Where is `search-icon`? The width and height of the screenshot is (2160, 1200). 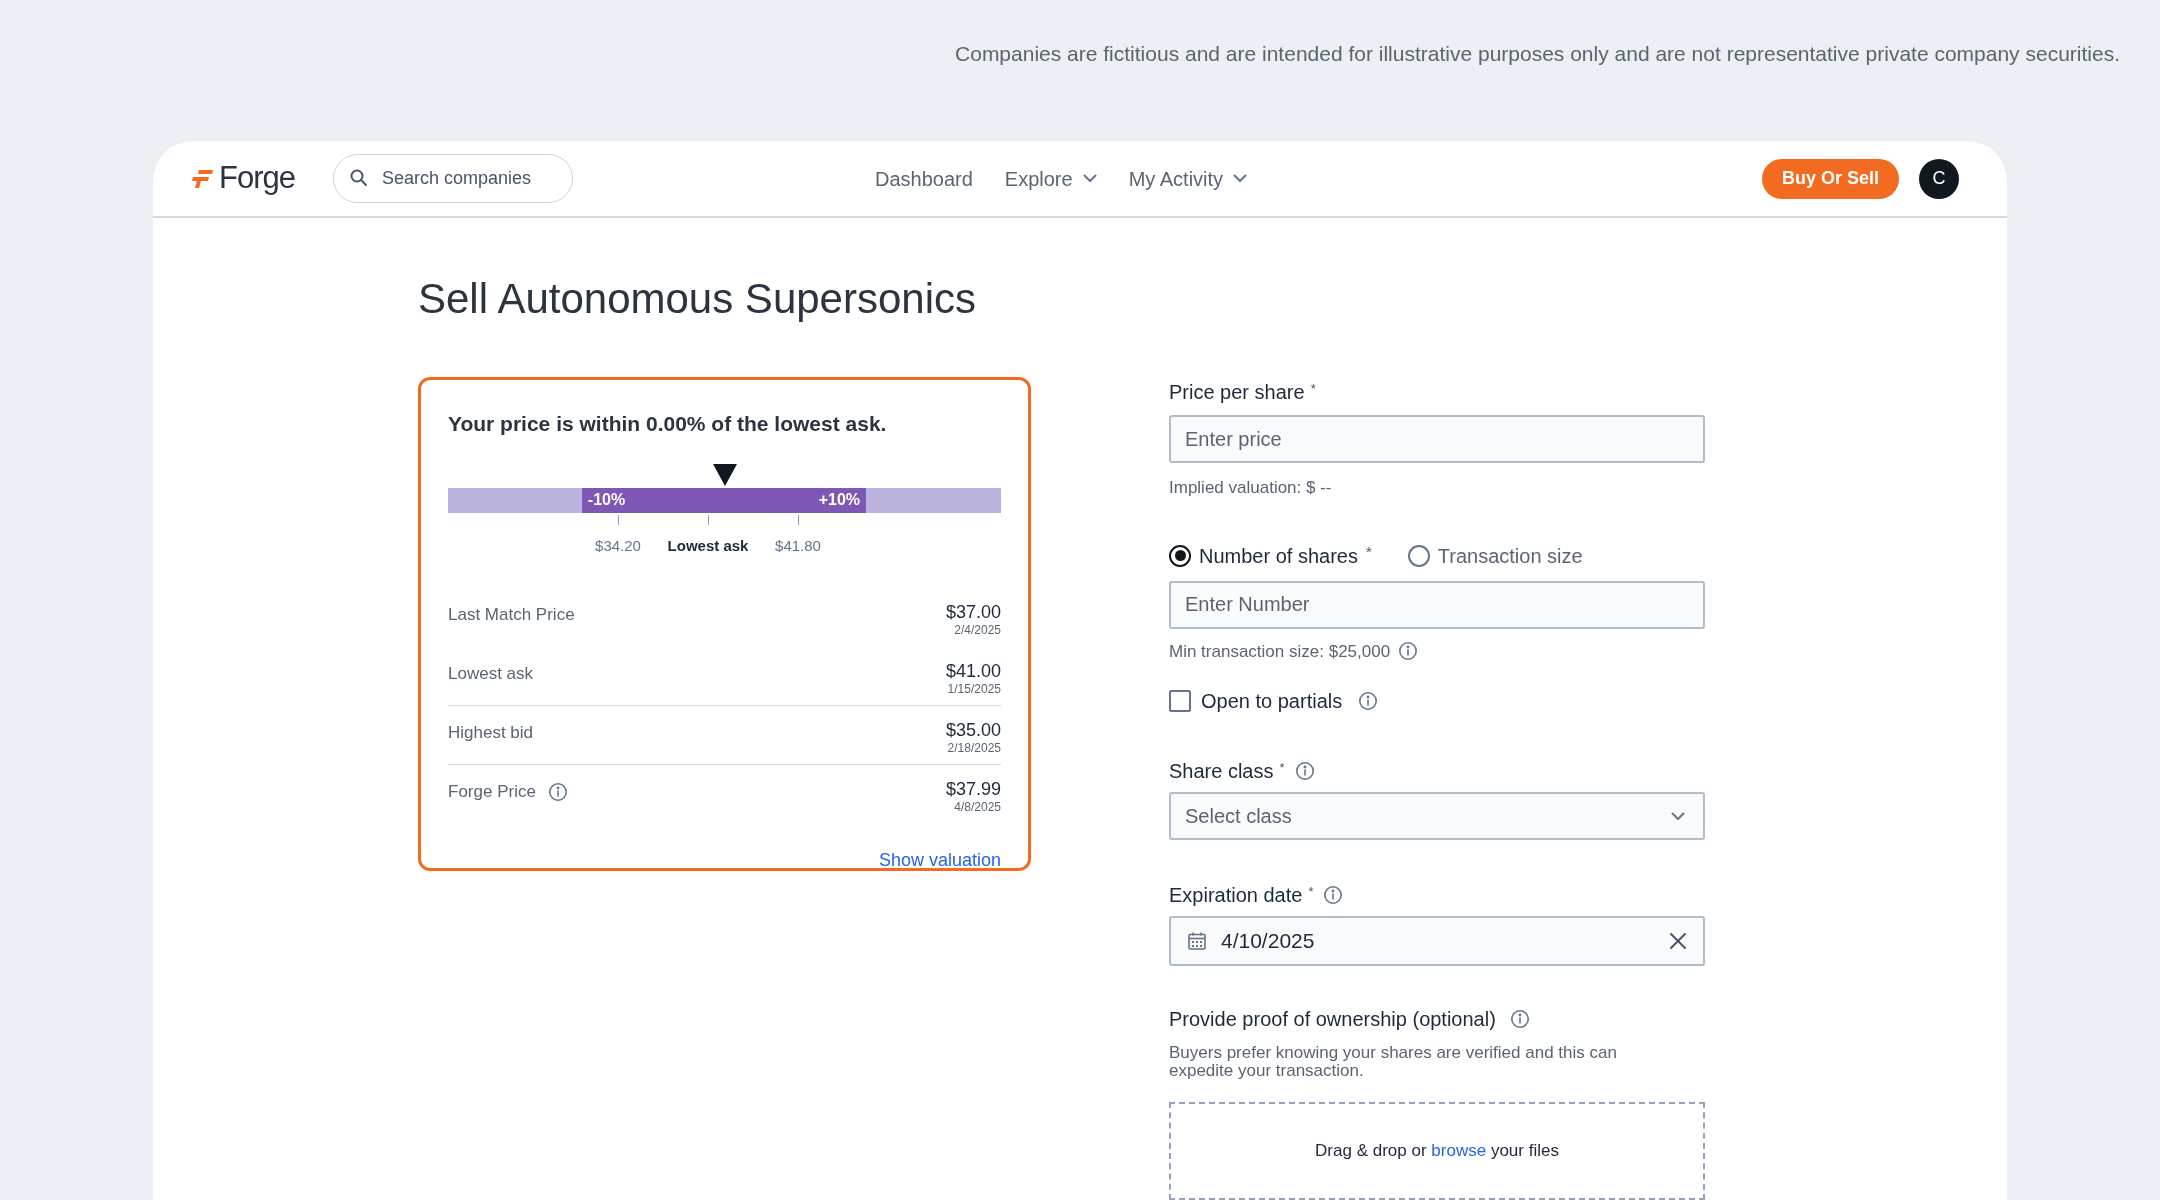
search-icon is located at coordinates (359, 178).